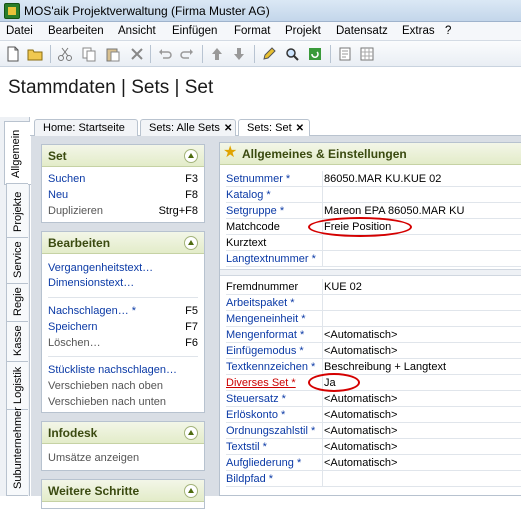 Image resolution: width=521 pixels, height=509 pixels. What do you see at coordinates (370, 272) in the screenshot?
I see `group-separator` at bounding box center [370, 272].